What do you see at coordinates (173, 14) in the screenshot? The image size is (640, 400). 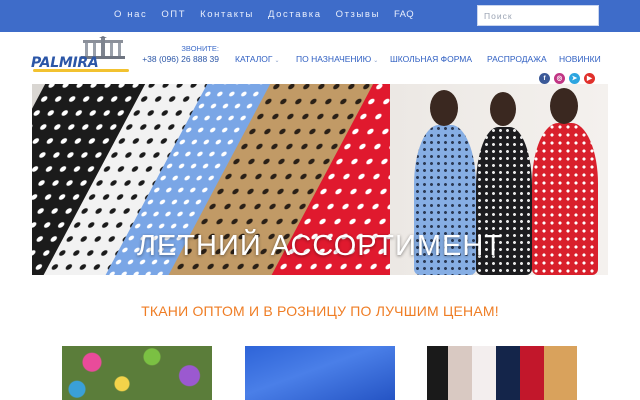 I see `top-nav-wholesale: ОПТ` at bounding box center [173, 14].